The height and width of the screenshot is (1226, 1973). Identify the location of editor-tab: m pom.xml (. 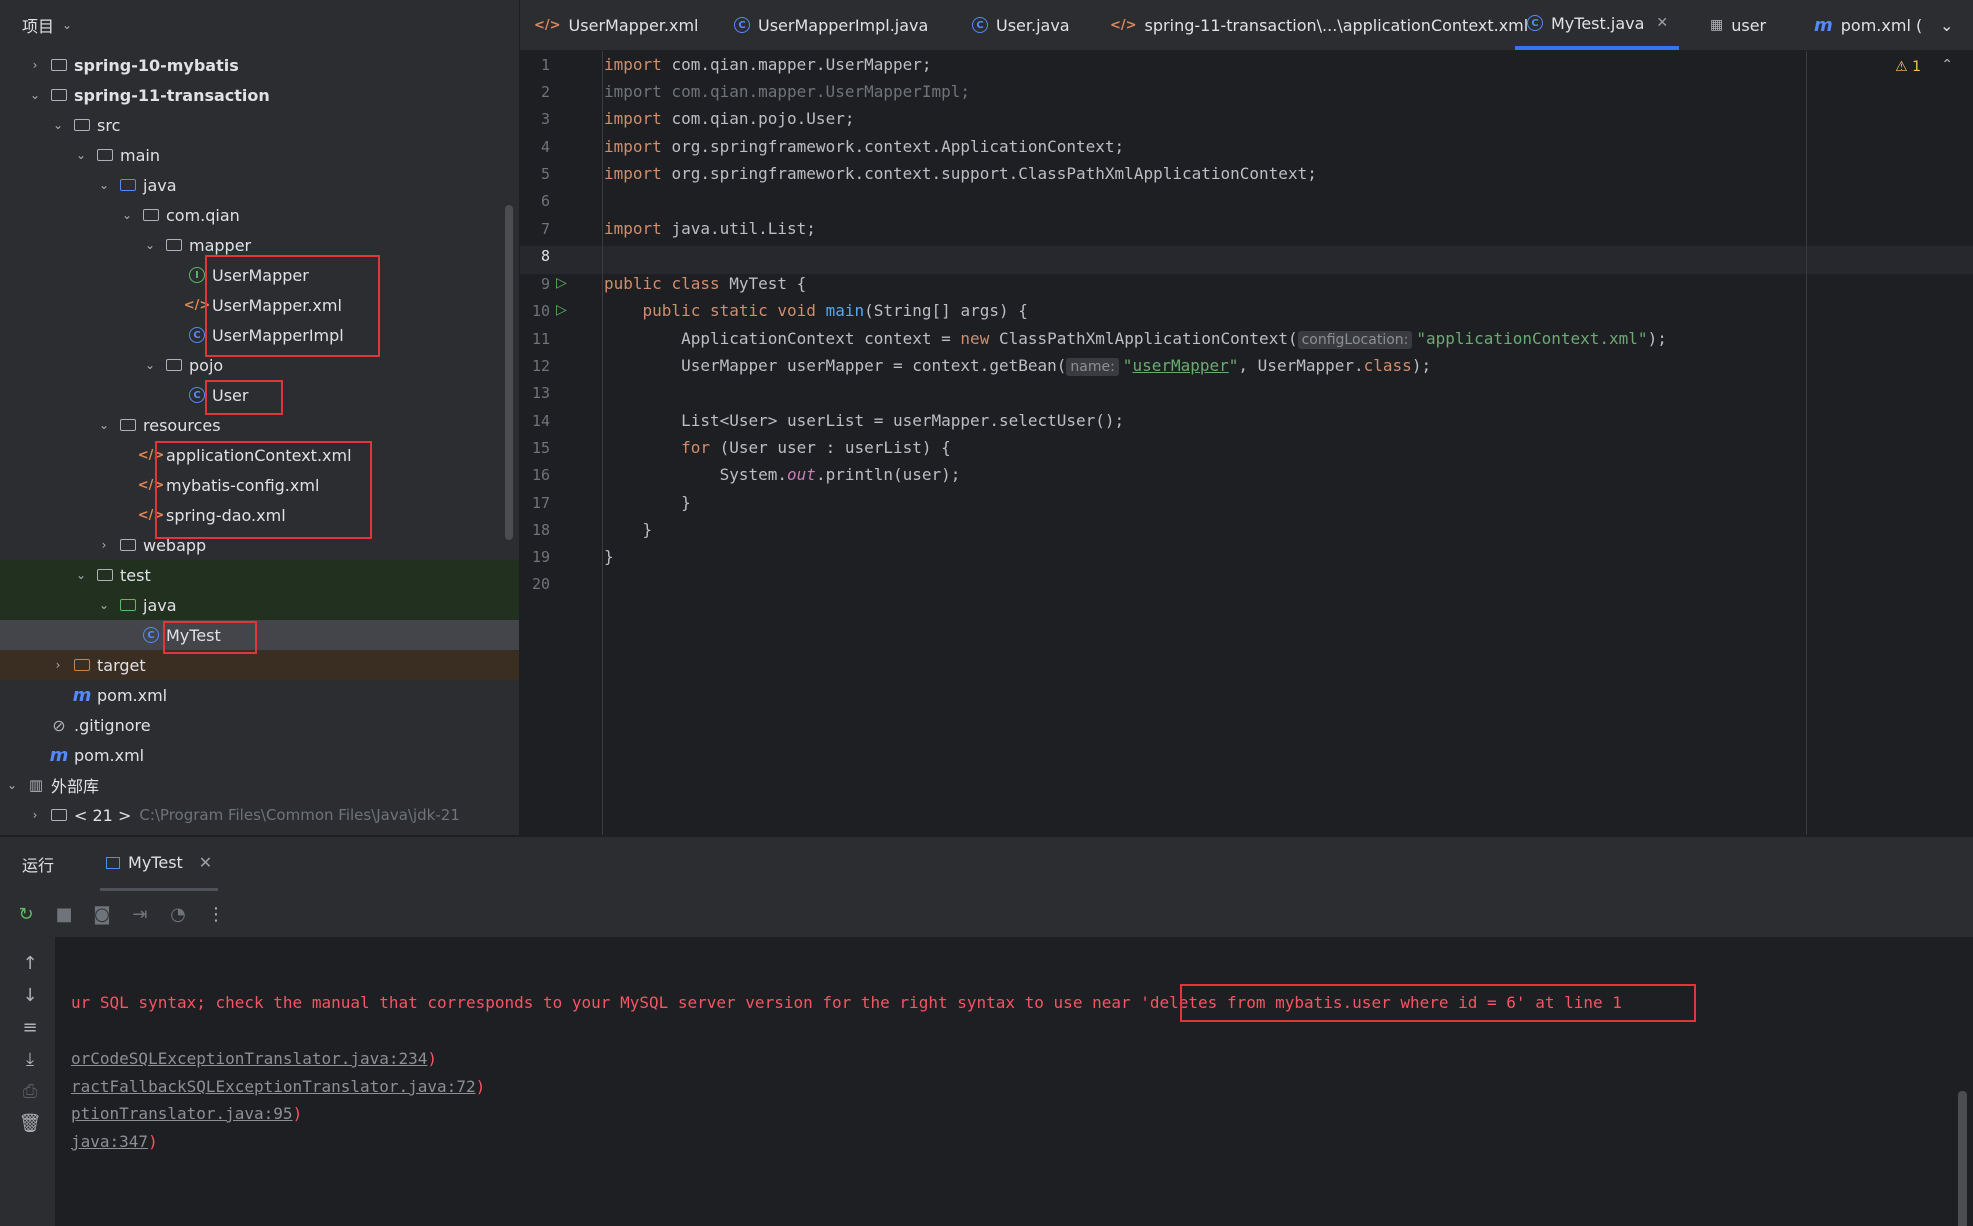
(1868, 25).